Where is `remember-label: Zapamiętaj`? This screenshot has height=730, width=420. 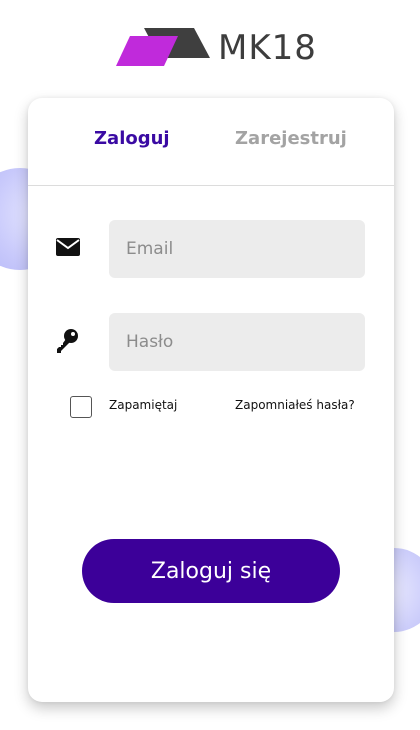 remember-label: Zapamiętaj is located at coordinates (143, 405).